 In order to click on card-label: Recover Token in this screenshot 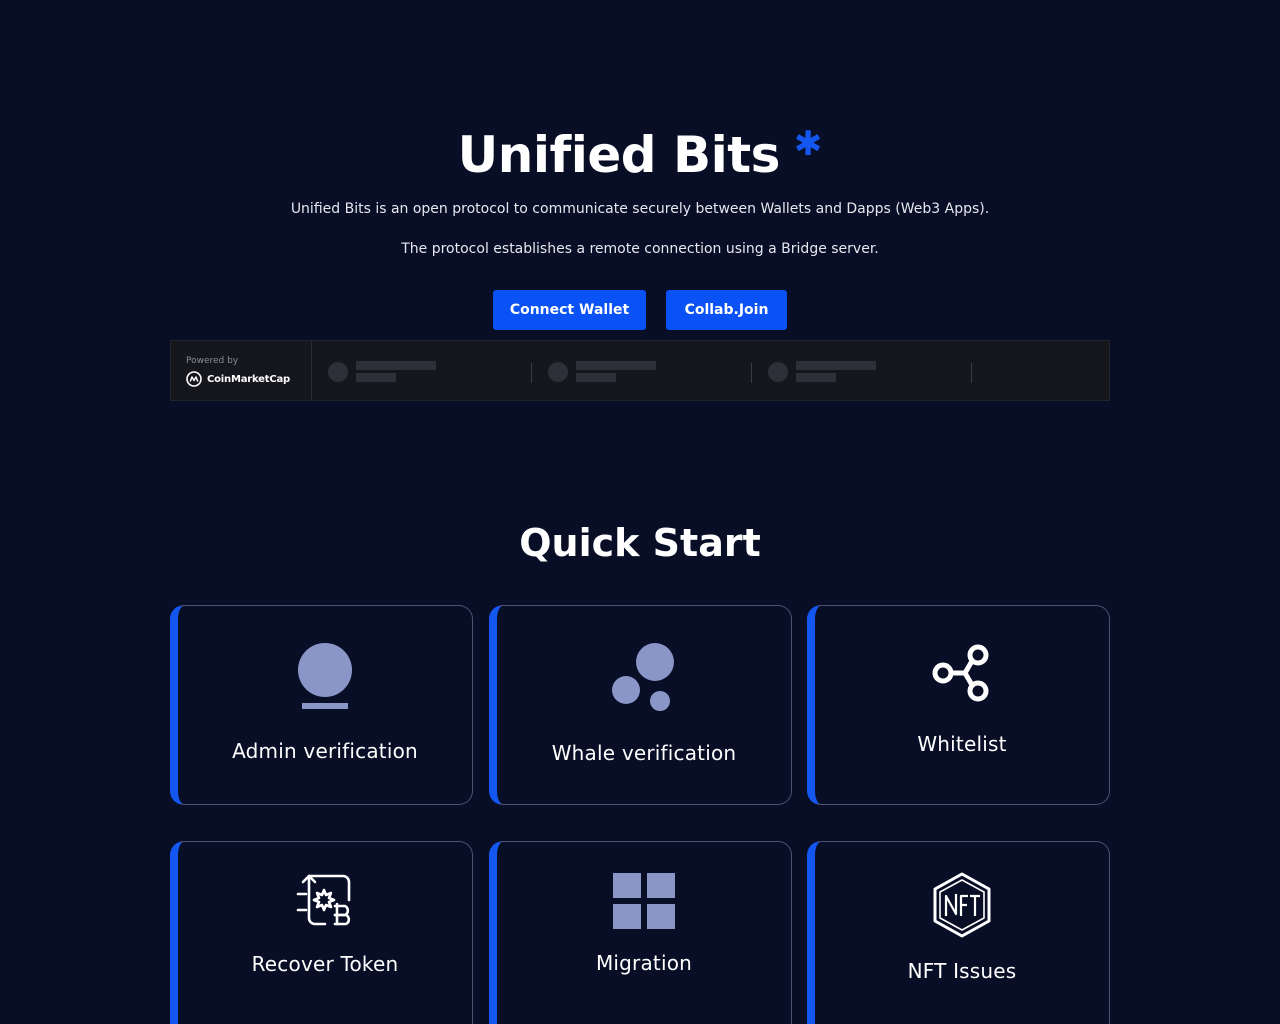, I will do `click(325, 964)`.